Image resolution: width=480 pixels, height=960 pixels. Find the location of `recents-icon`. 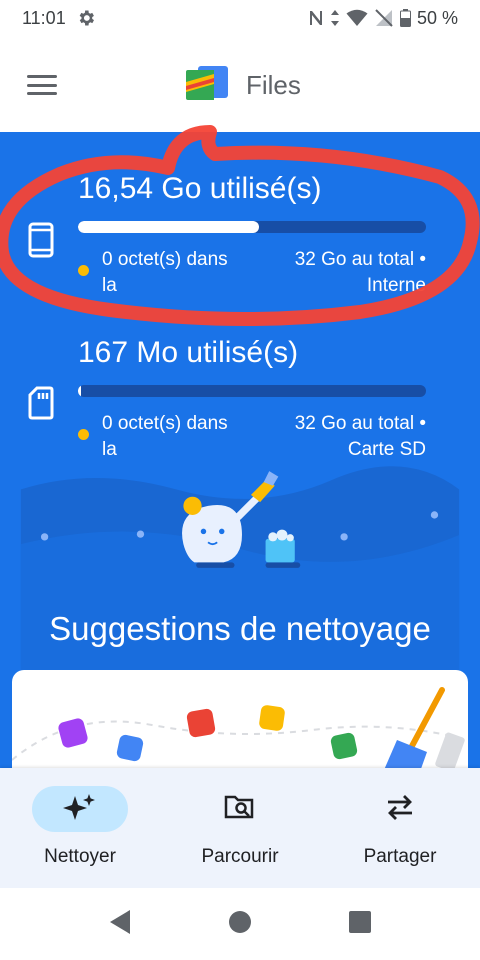

recents-icon is located at coordinates (360, 924).